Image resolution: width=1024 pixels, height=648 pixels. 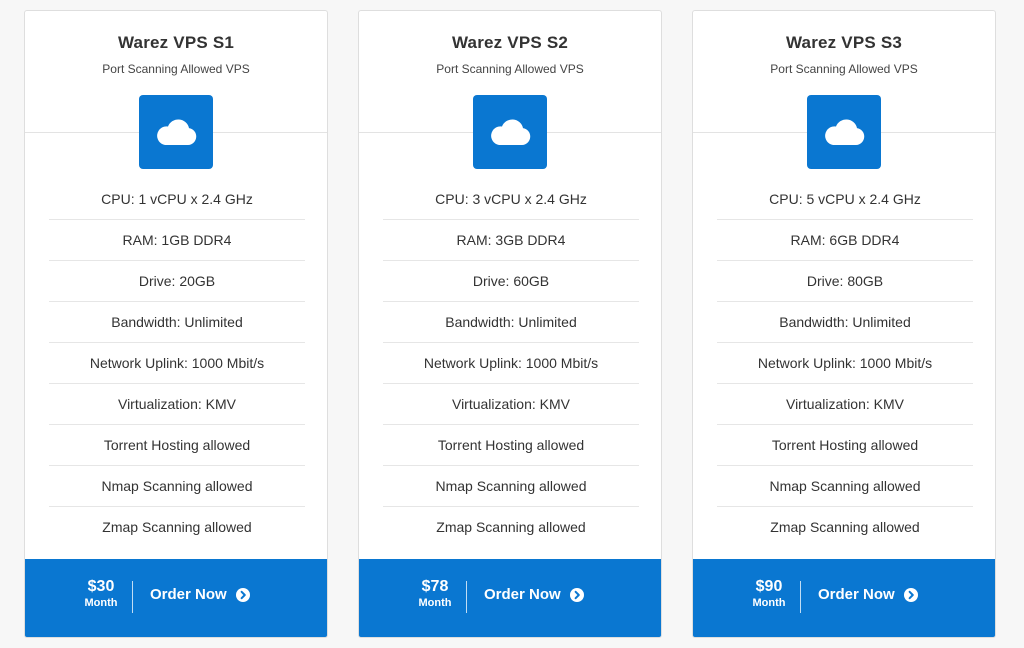 I want to click on price-amount: $90, so click(x=769, y=586).